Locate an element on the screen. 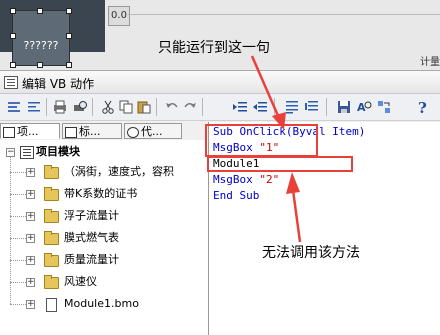 The height and width of the screenshot is (335, 440). indent-icon is located at coordinates (240, 107).